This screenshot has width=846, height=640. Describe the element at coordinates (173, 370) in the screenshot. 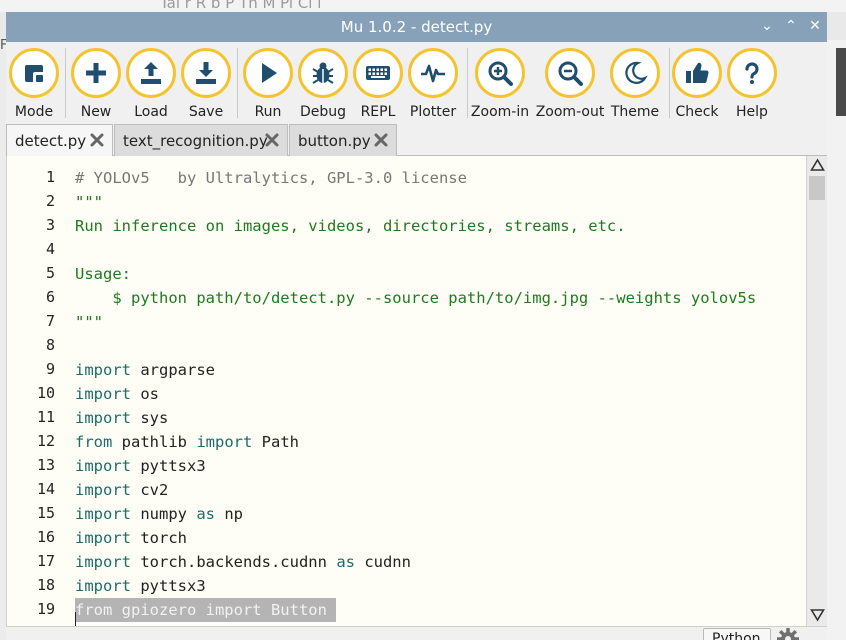

I see `code-text: argparse` at that location.